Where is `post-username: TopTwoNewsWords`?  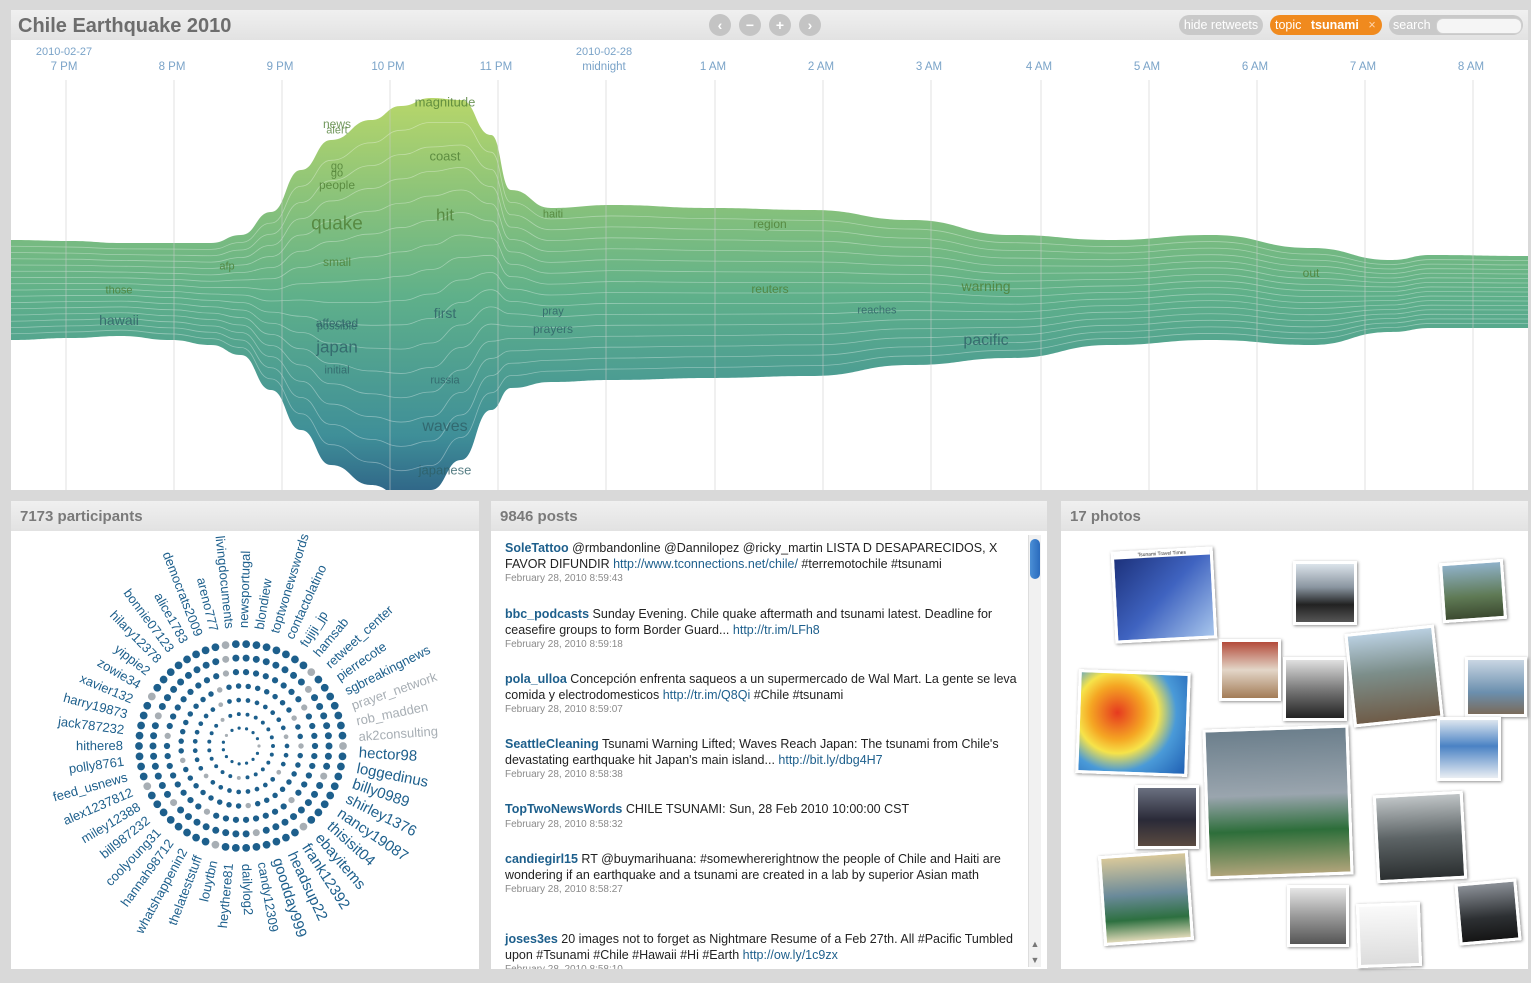
post-username: TopTwoNewsWords is located at coordinates (563, 809).